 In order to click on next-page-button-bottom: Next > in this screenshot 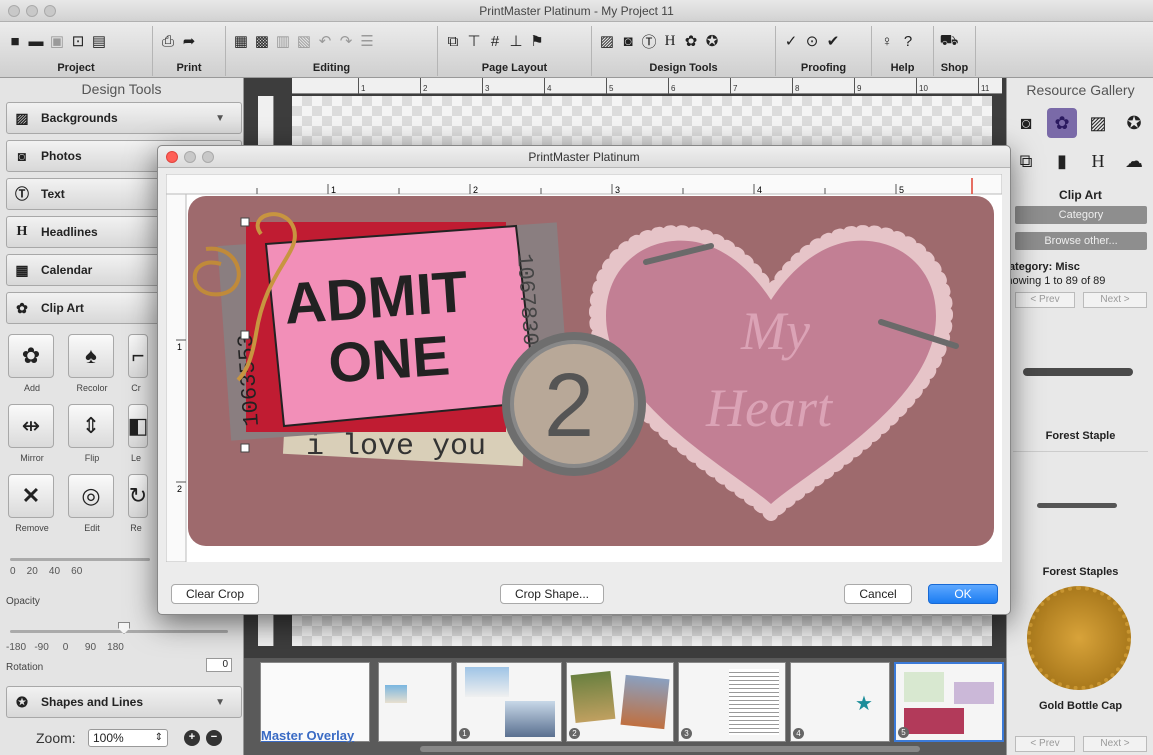, I will do `click(1115, 744)`.